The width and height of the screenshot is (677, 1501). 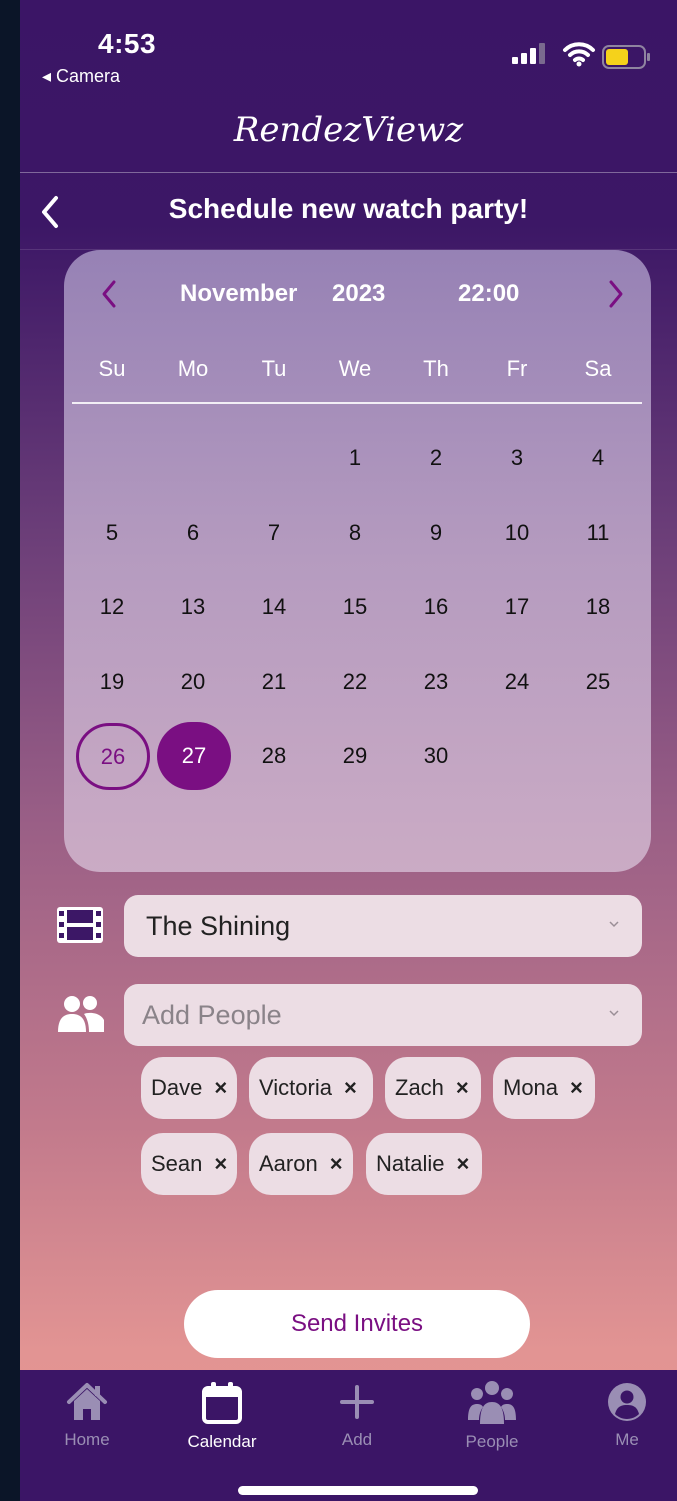 I want to click on tab-me: Me, so click(x=622, y=1415).